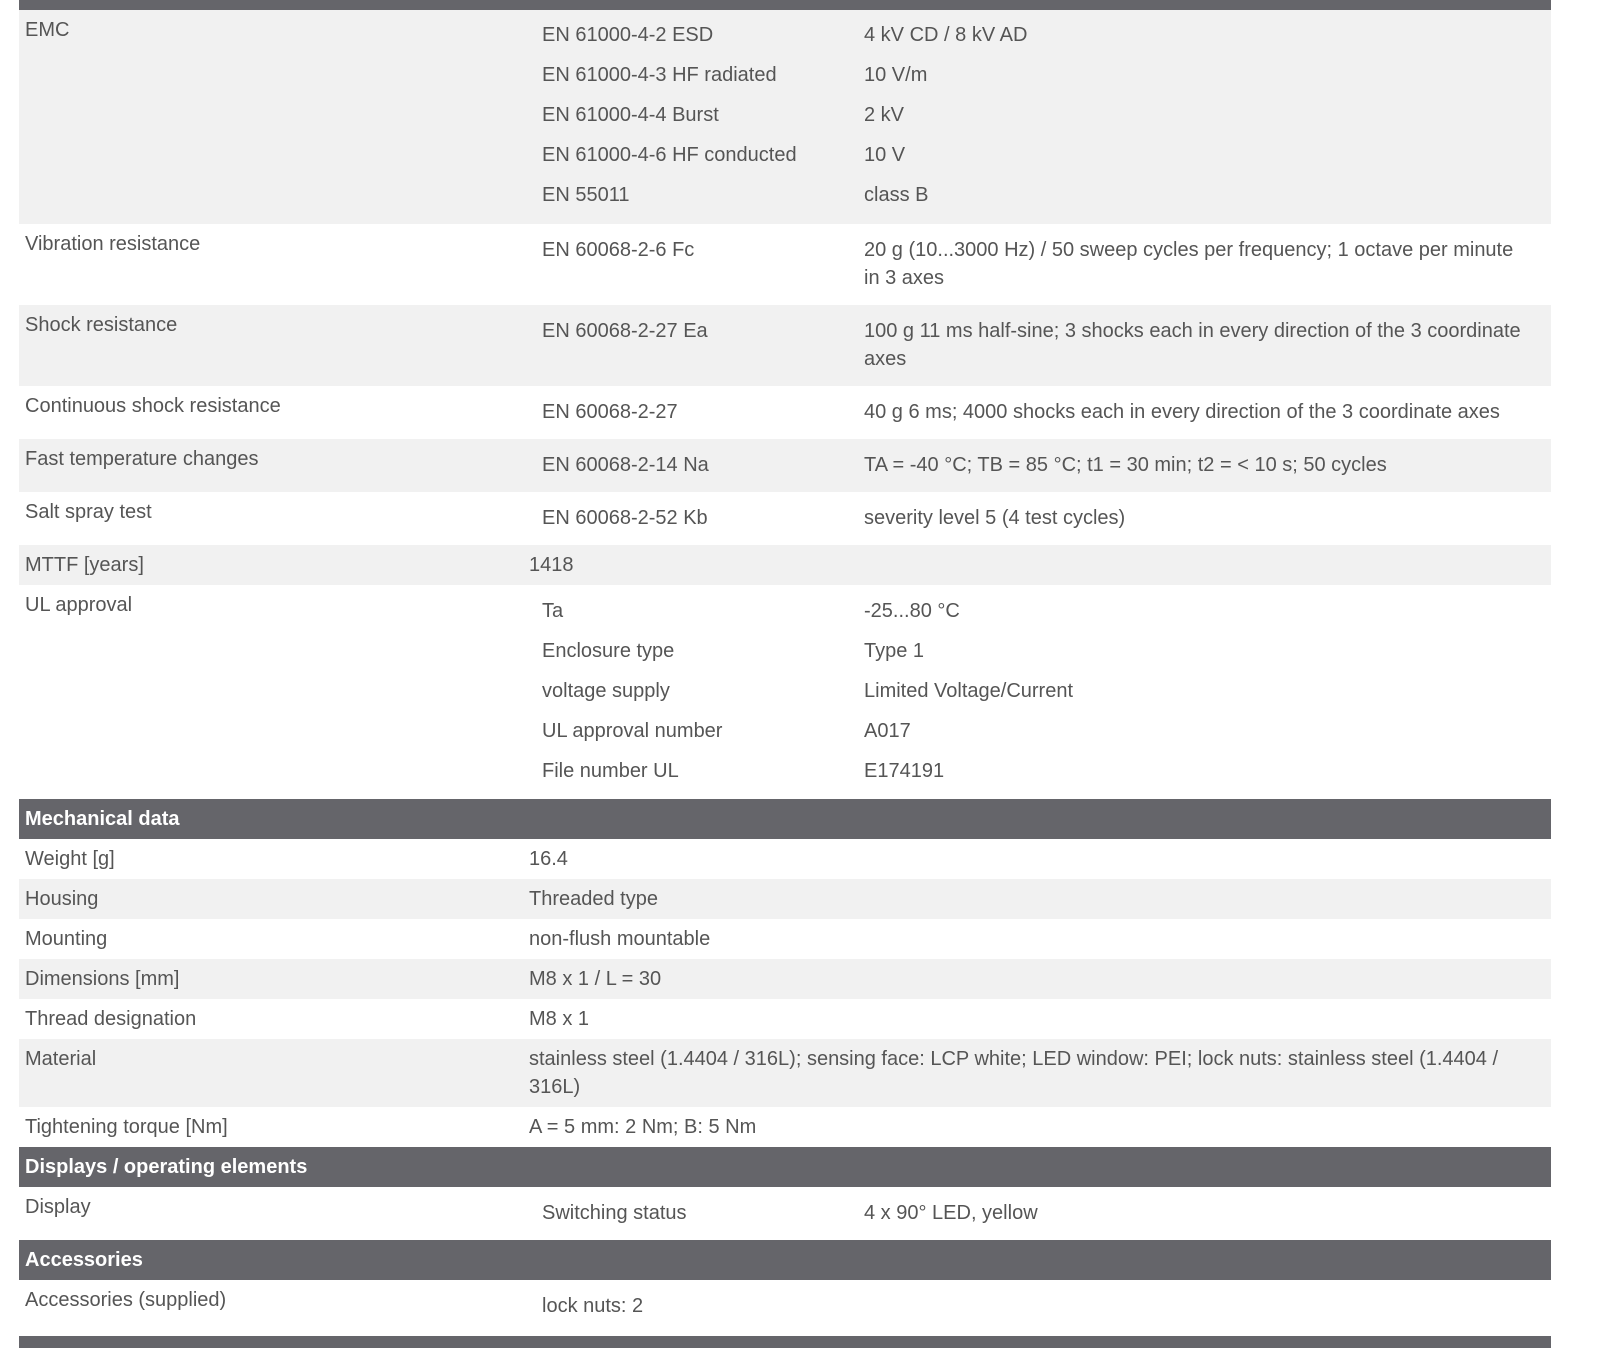 This screenshot has width=1600, height=1370. I want to click on section-header-displays: Displays / operating elements, so click(785, 1167).